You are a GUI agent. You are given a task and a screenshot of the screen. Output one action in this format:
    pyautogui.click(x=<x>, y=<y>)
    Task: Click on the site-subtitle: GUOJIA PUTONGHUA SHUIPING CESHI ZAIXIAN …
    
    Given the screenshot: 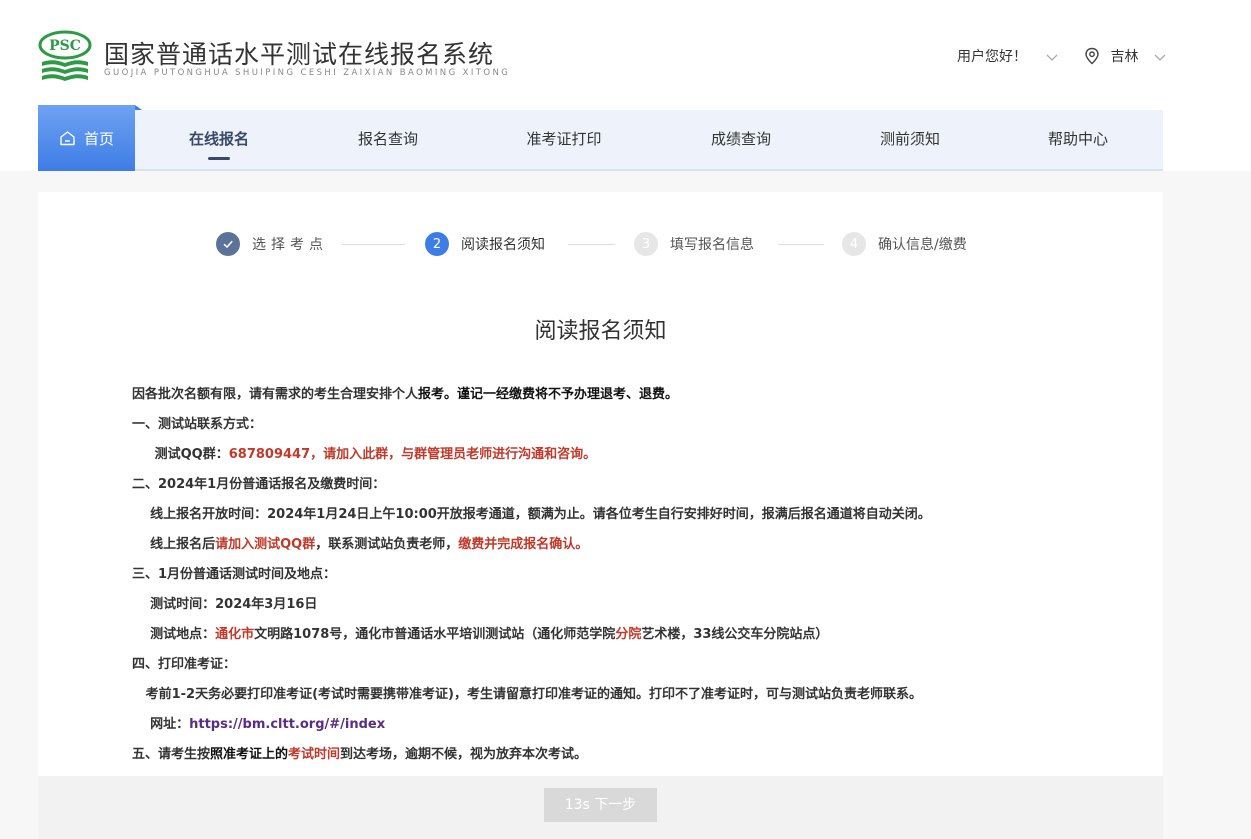 What is the action you would take?
    pyautogui.click(x=307, y=73)
    